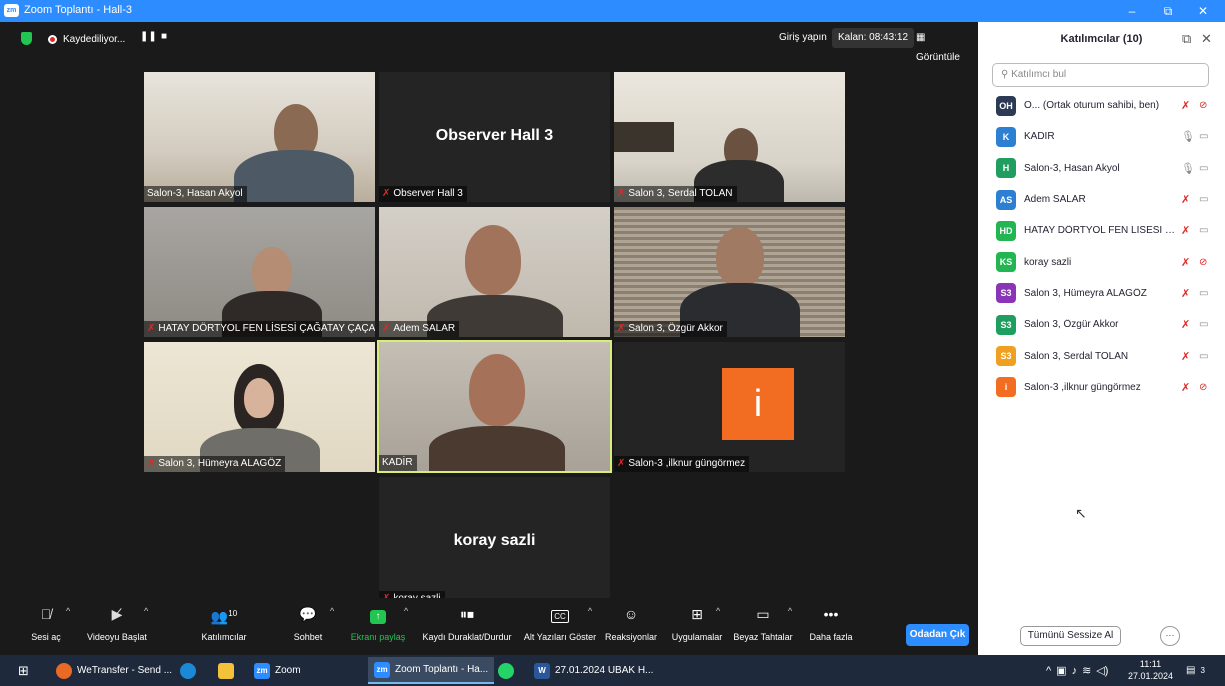 This screenshot has width=1225, height=686. Describe the element at coordinates (1206, 39) in the screenshot. I see `close-icon: ✕` at that location.